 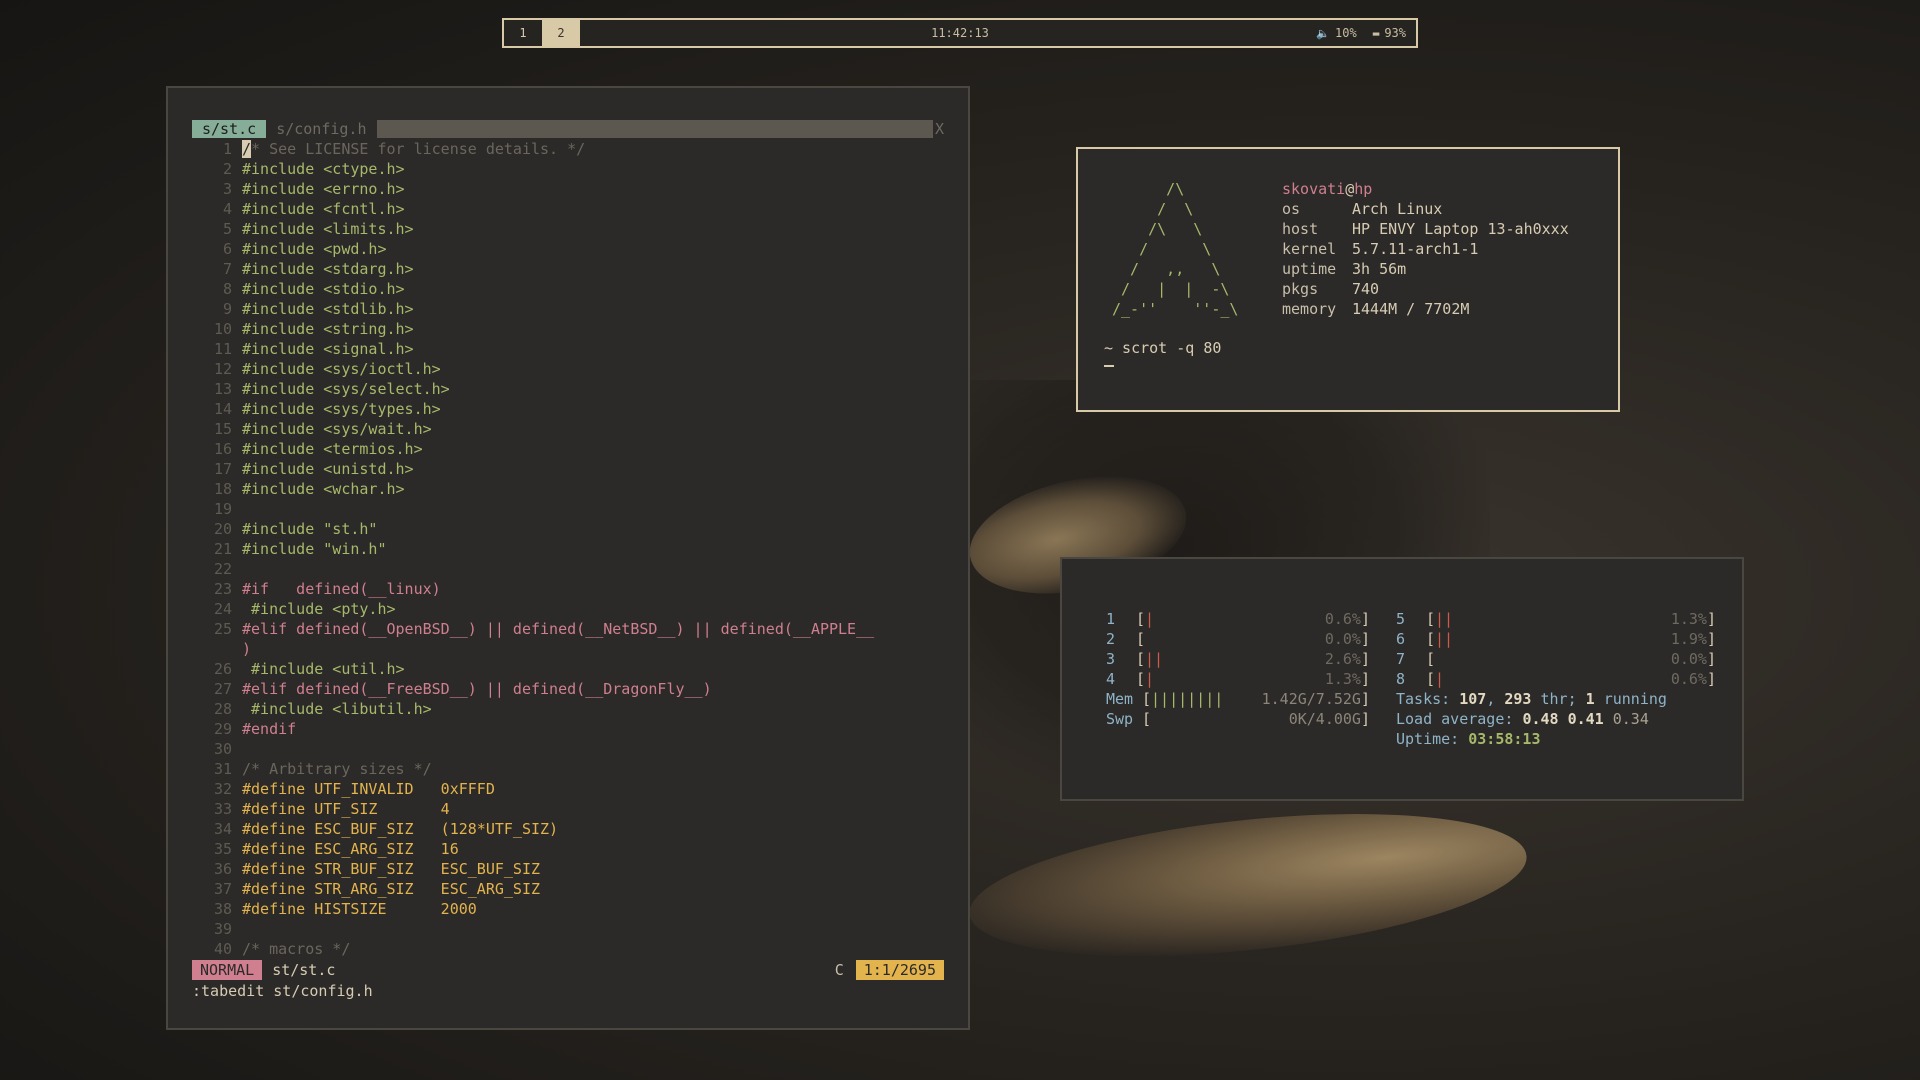 I want to click on line-number: 21, so click(x=222, y=549).